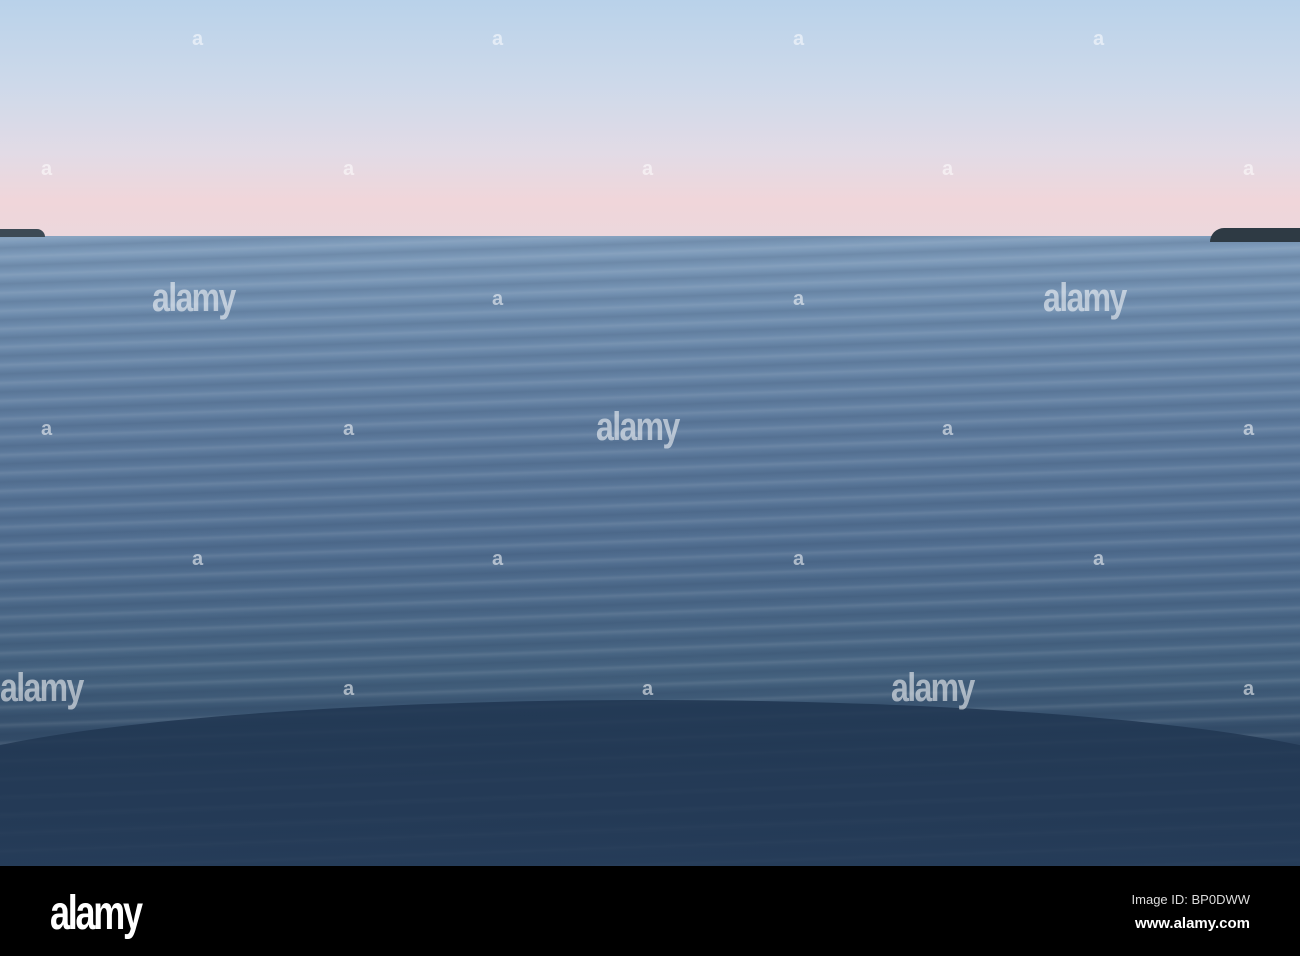  Describe the element at coordinates (1255, 235) in the screenshot. I see `headland-right` at that location.